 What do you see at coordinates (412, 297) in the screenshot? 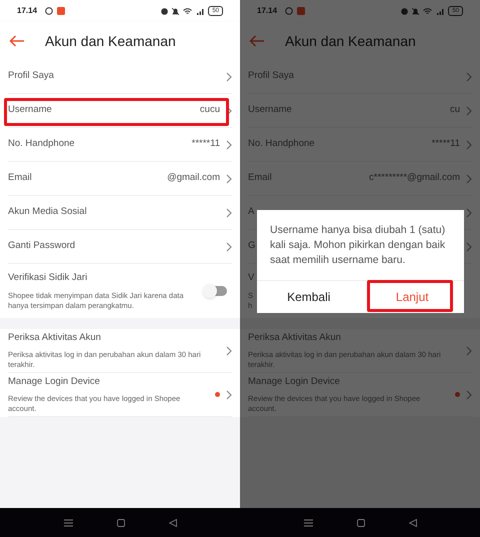
I see `continue-button: Lanjut` at bounding box center [412, 297].